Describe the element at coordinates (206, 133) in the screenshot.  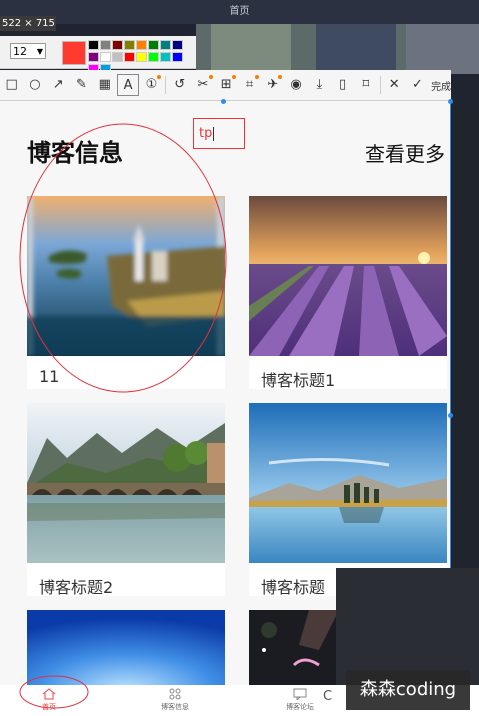
I see `text-annotation-value: tp` at that location.